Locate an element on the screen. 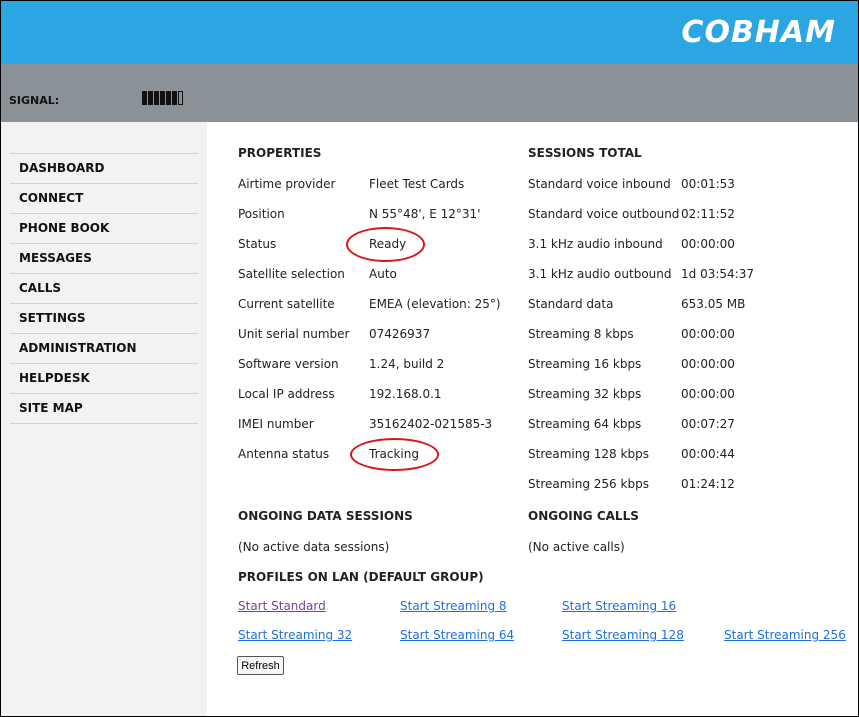  profiles-title: PROFILES ON LAN (DEFAULT GROUP) is located at coordinates (361, 577).